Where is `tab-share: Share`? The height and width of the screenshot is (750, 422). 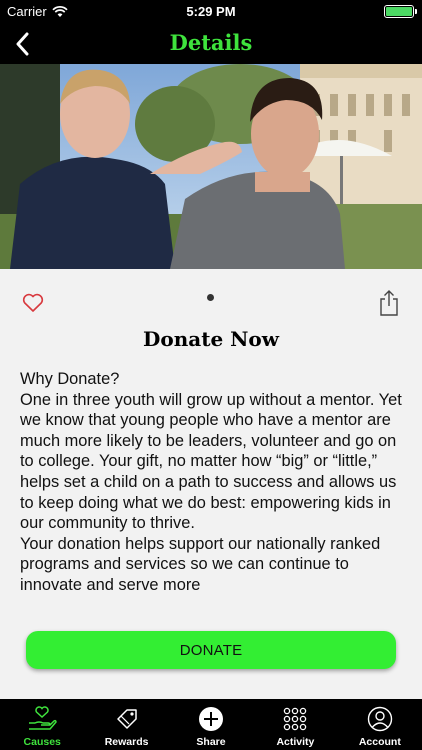
tab-share: Share is located at coordinates (211, 724).